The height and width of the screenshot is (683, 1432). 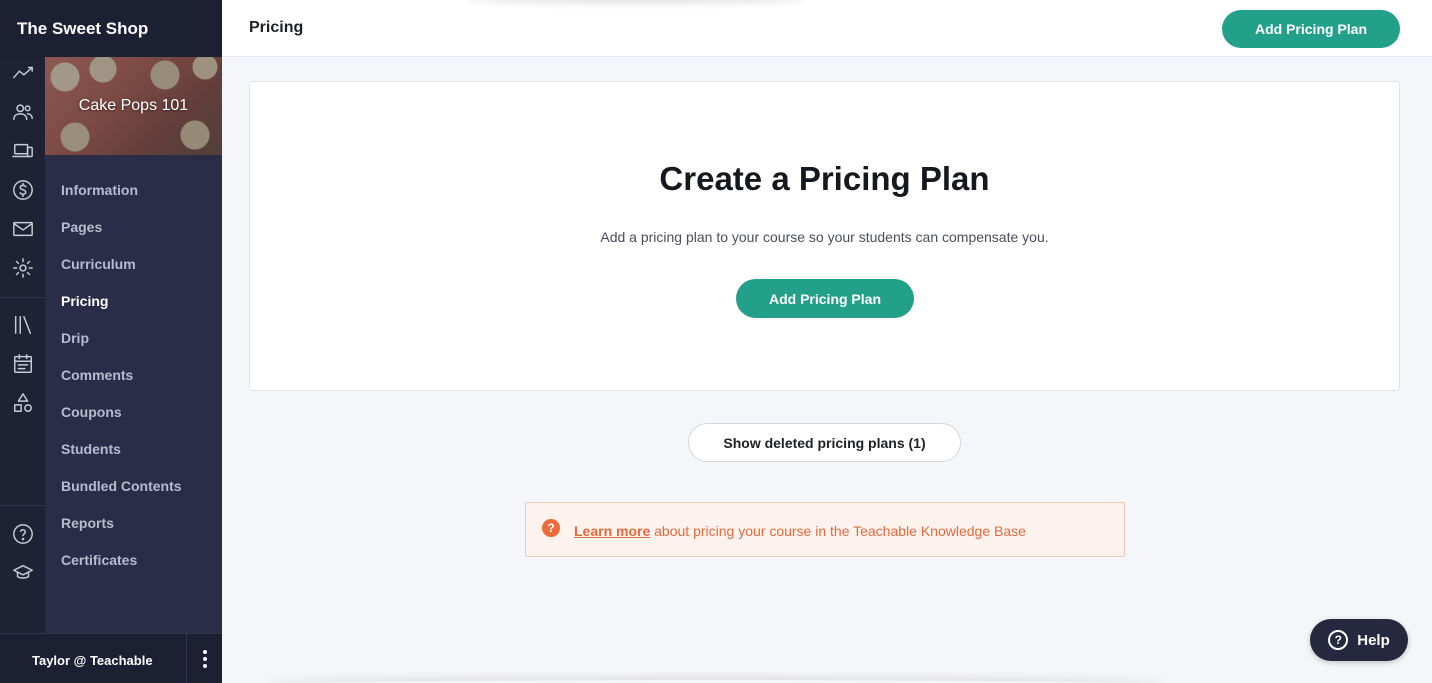 I want to click on icon-rail, so click(x=22, y=345).